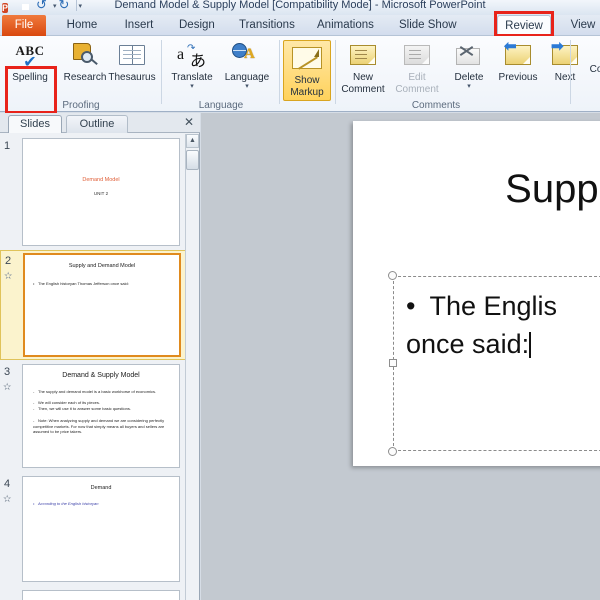  What do you see at coordinates (192, 86) in the screenshot?
I see `translate-dropdown-icon: ▾` at bounding box center [192, 86].